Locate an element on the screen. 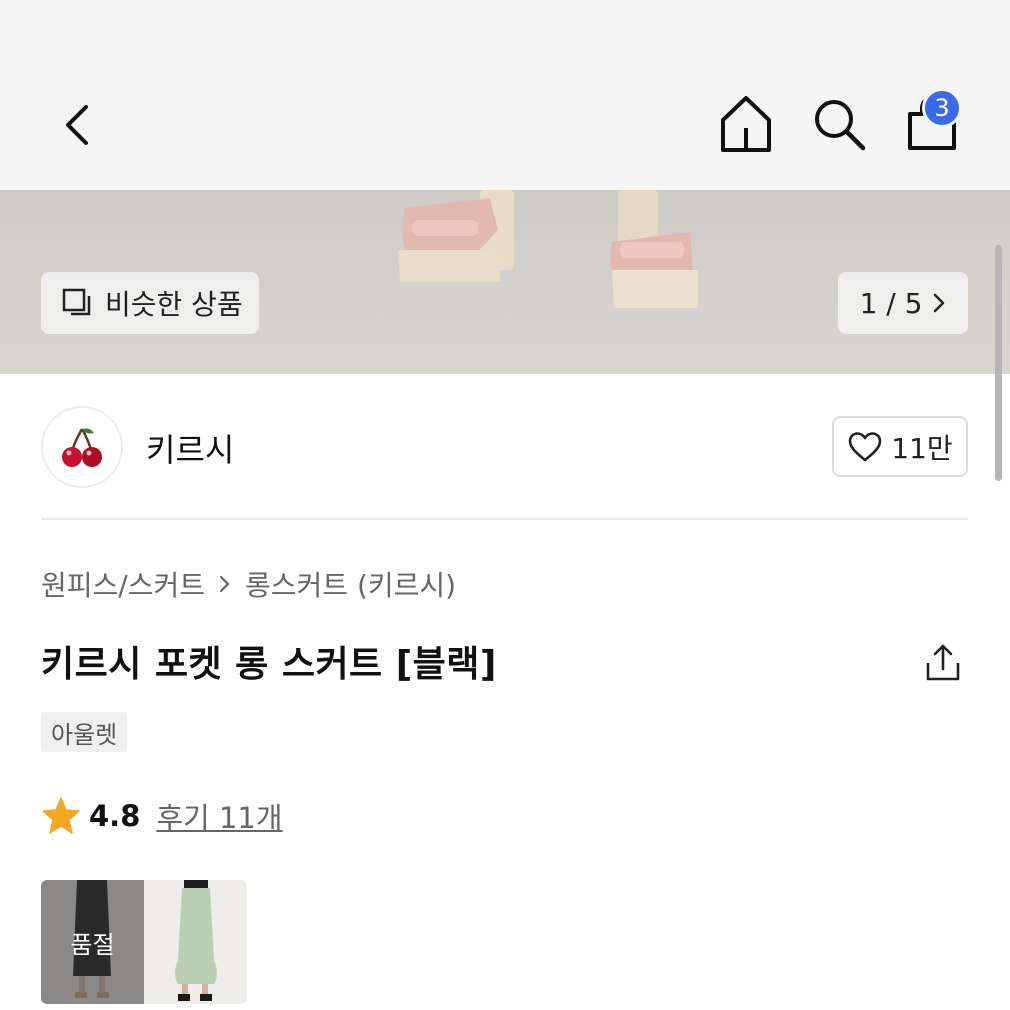 The width and height of the screenshot is (1010, 1010). chevron-left-icon is located at coordinates (77, 125).